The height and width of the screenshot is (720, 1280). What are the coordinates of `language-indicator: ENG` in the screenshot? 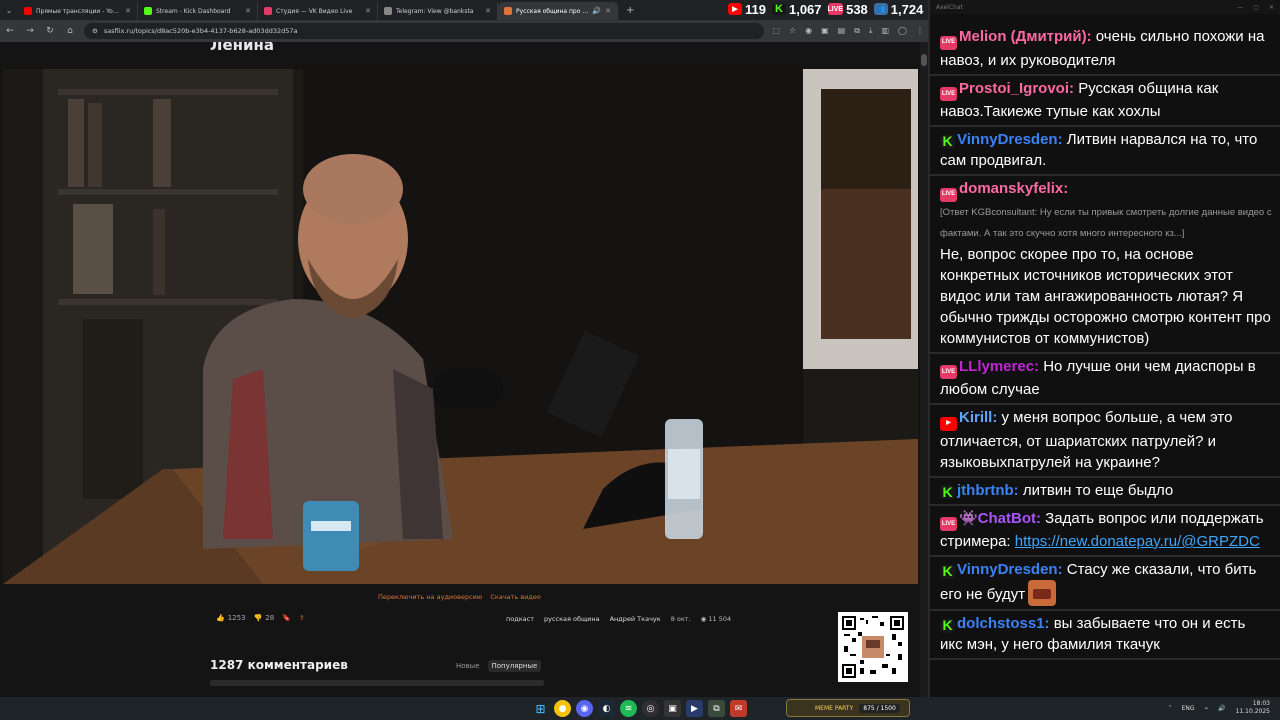 It's located at (1188, 708).